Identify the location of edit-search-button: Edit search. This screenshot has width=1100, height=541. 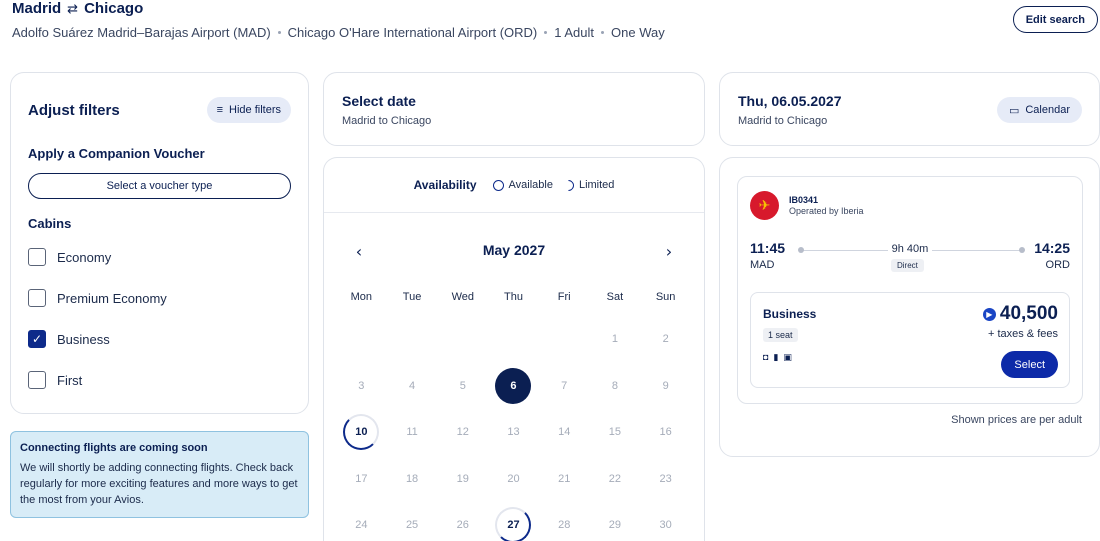
(1055, 19).